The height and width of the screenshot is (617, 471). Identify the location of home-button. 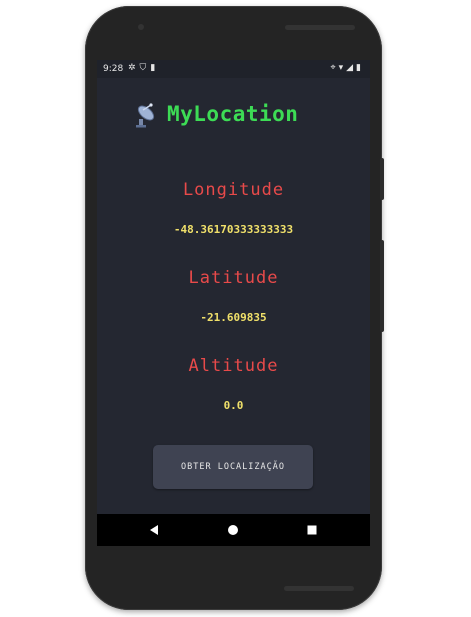
(233, 530).